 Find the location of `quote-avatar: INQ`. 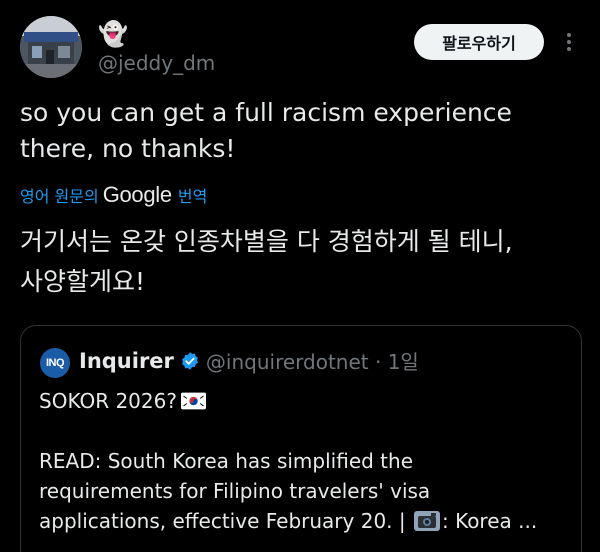

quote-avatar: INQ is located at coordinates (55, 363).